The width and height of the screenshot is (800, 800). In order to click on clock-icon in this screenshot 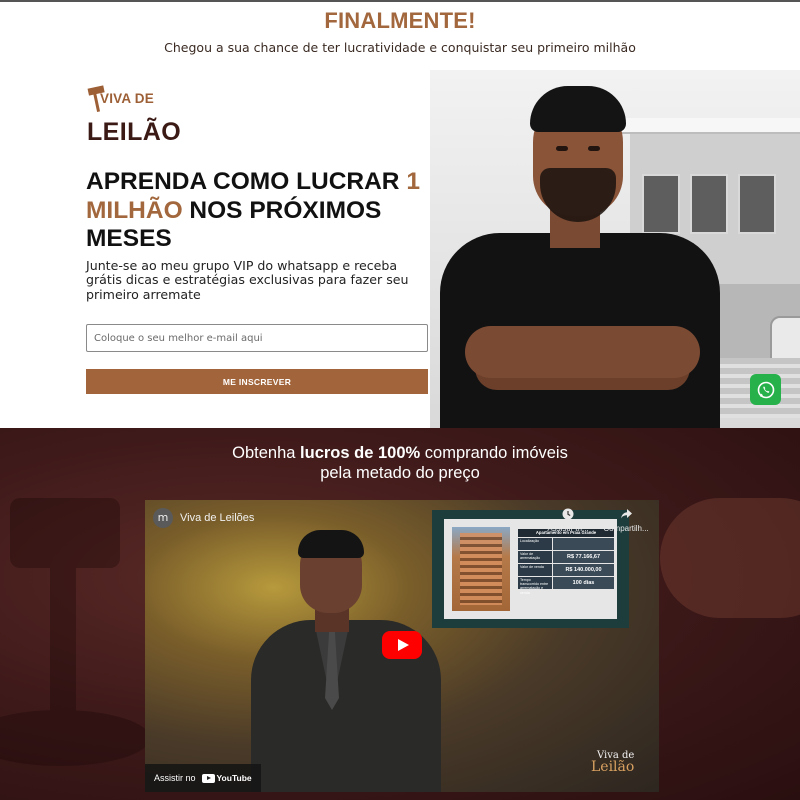, I will do `click(568, 514)`.